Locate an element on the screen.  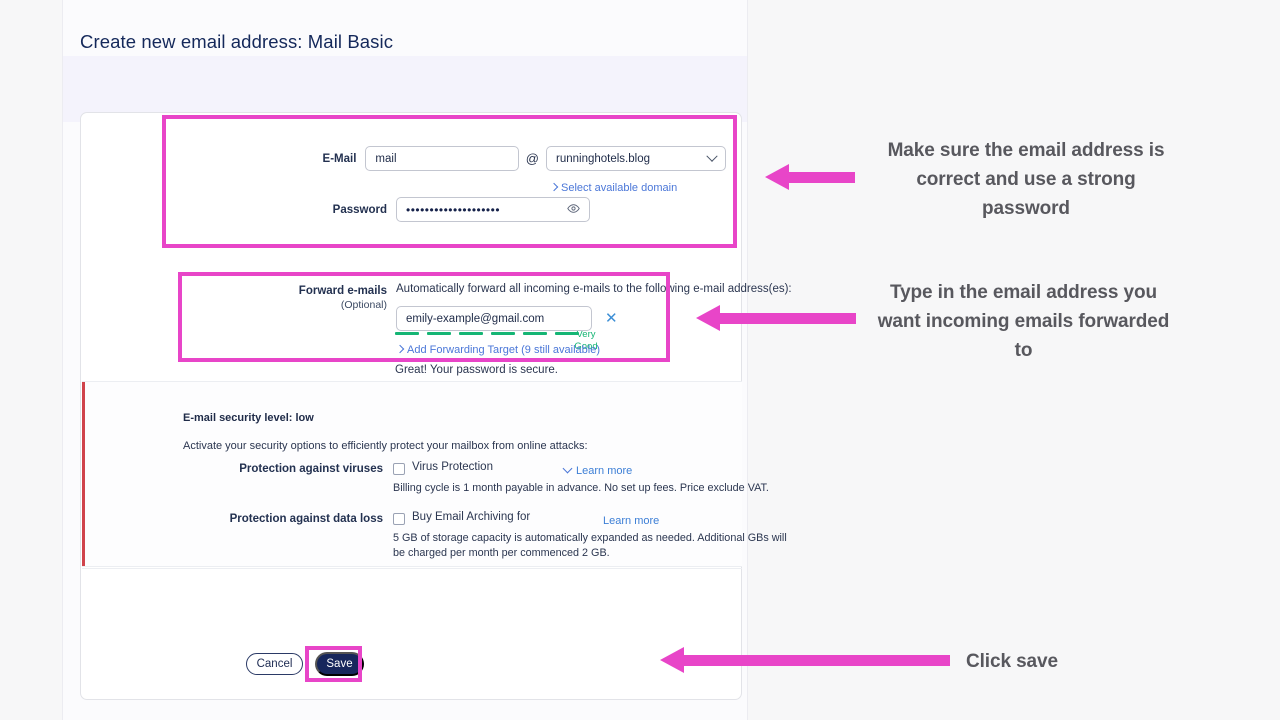
at-symbol: @ is located at coordinates (532, 158).